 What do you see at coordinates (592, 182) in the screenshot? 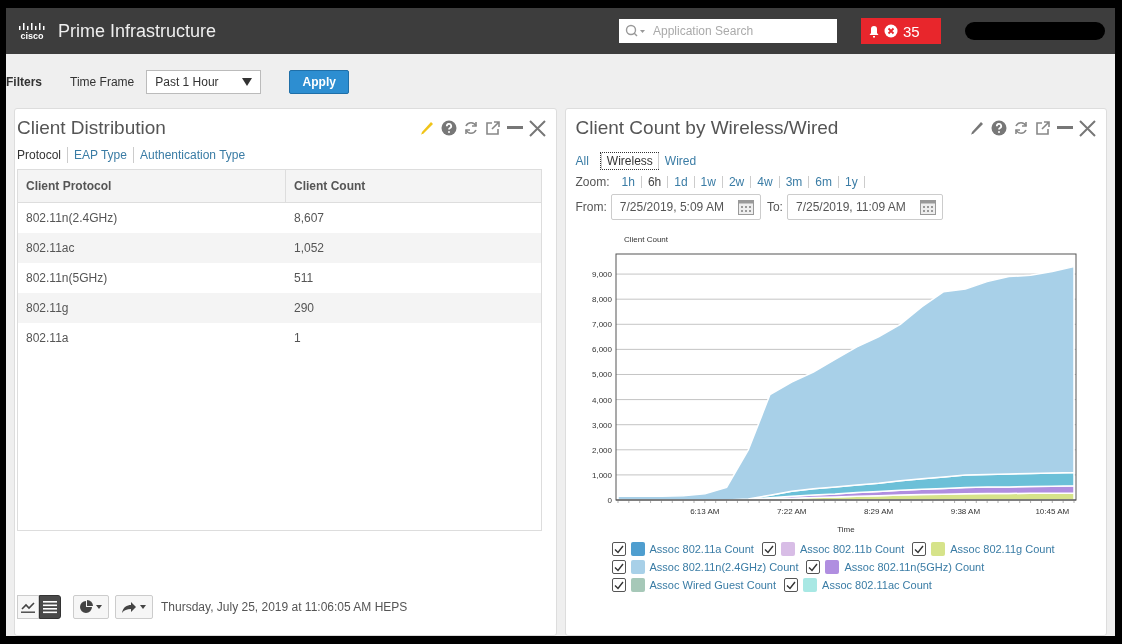
I see `zoom-label: Zoom:` at bounding box center [592, 182].